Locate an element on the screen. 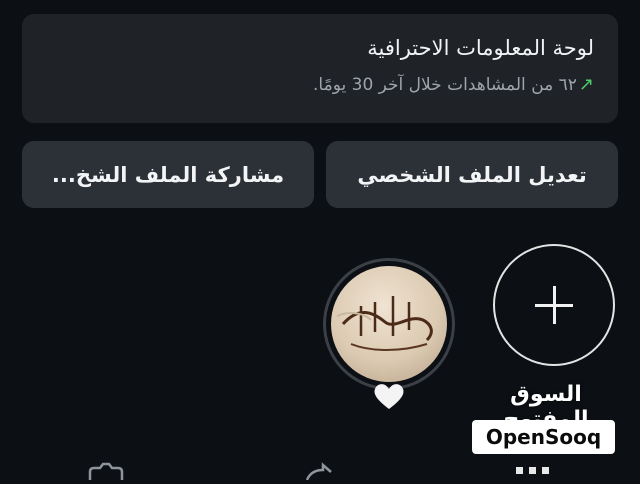  camera-icon is located at coordinates (106, 473).